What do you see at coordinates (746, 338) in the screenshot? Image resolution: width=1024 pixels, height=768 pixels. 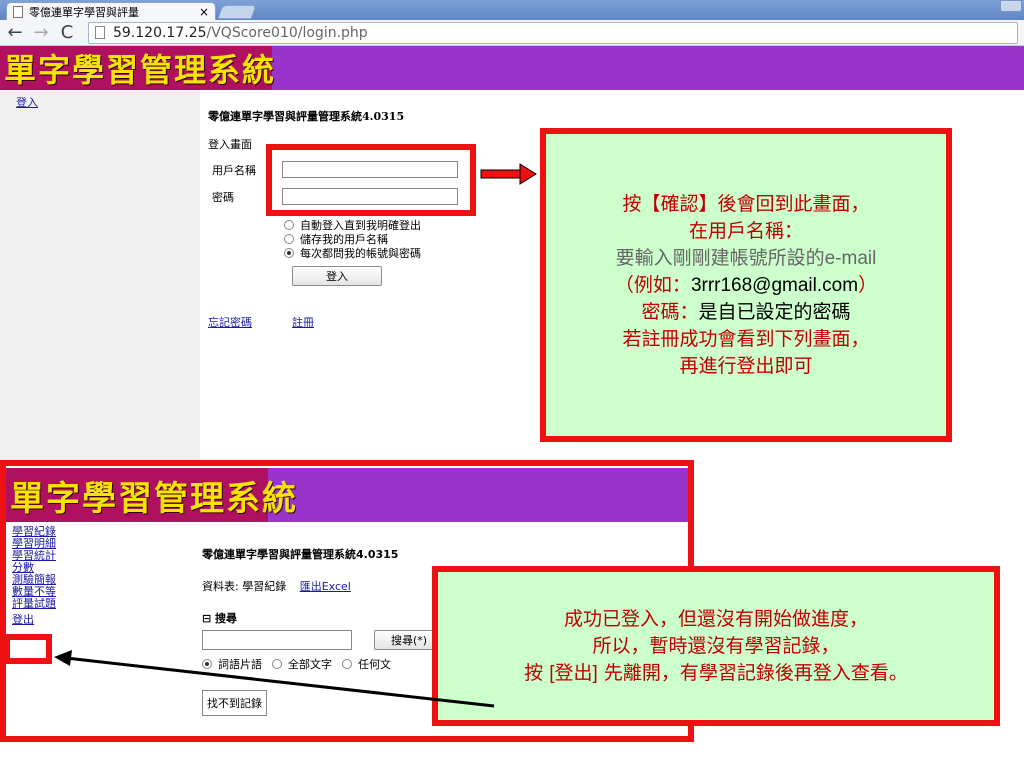 I see `note-line: 若註冊成功會看到下列畫面，` at bounding box center [746, 338].